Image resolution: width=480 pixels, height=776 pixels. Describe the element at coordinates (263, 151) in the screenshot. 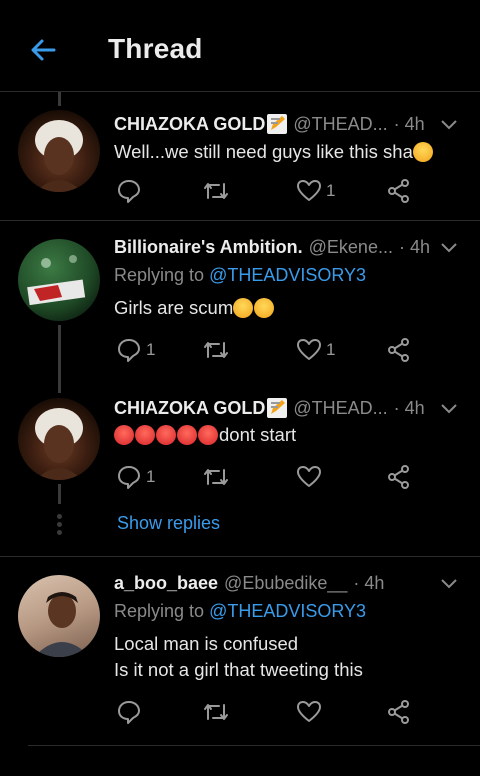

I see `tweet-text-content: Well...we still need guys like this sha` at that location.